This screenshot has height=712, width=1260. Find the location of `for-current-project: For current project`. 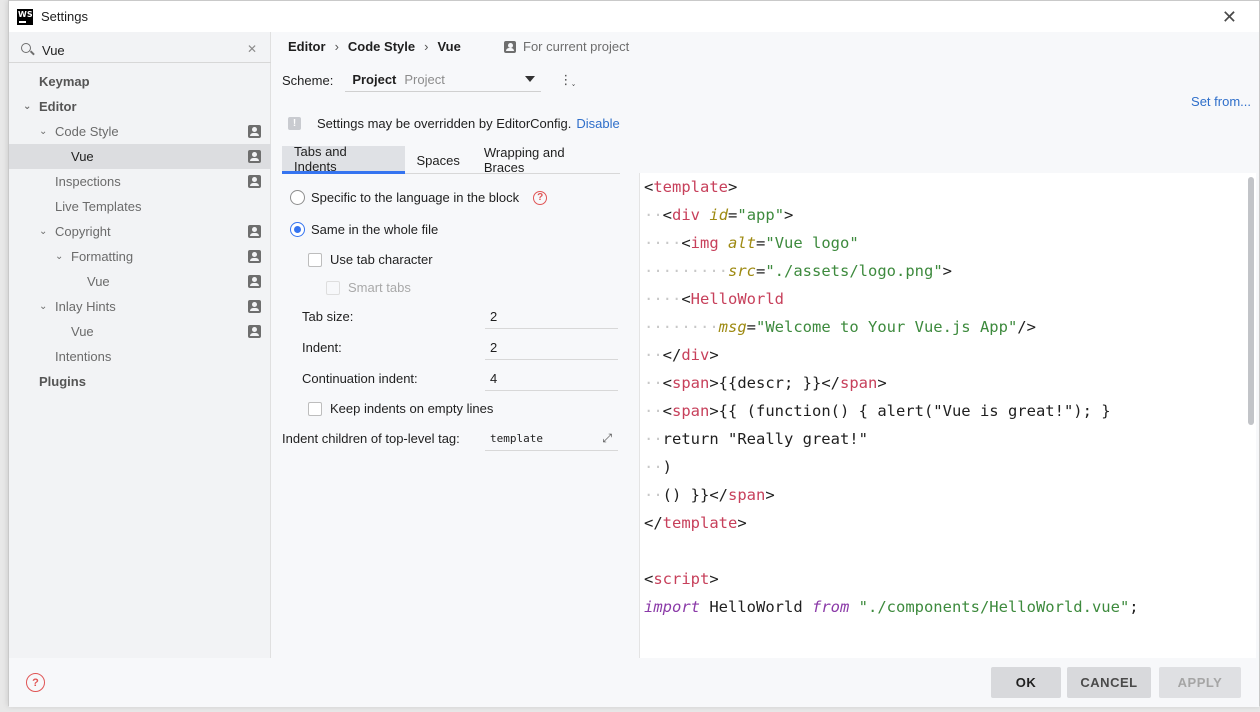

for-current-project: For current project is located at coordinates (566, 46).